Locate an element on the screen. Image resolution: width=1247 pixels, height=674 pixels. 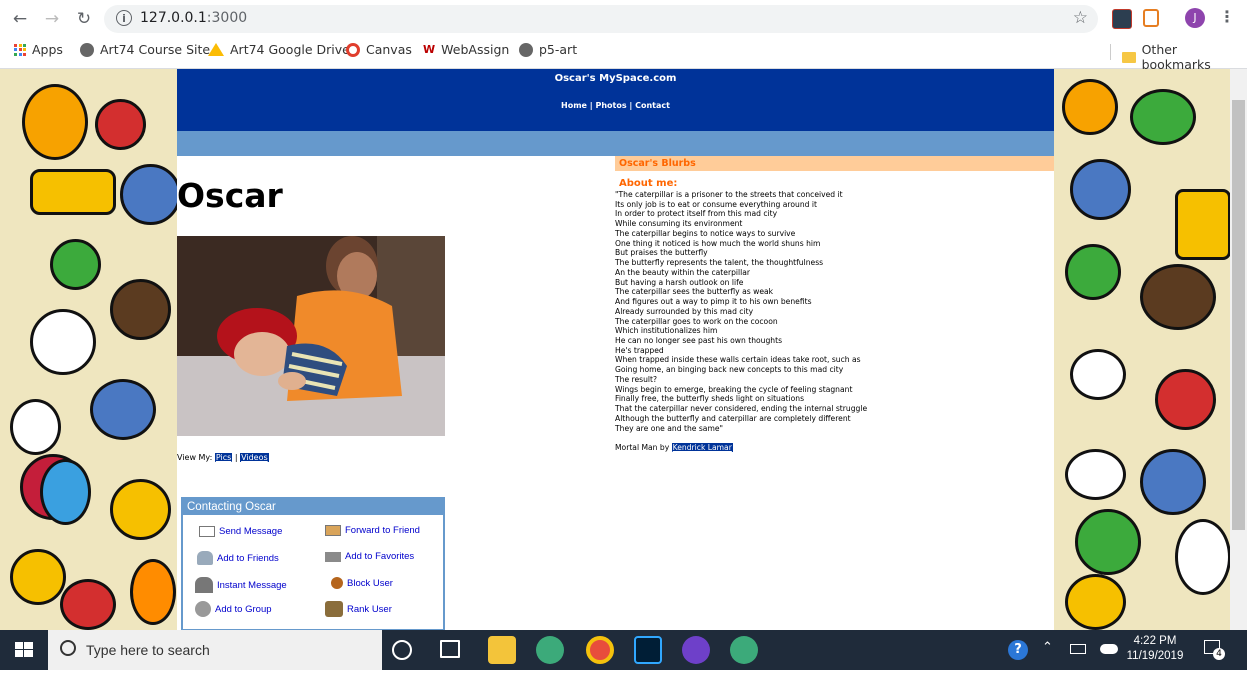
battery-icon is located at coordinates (1078, 649).